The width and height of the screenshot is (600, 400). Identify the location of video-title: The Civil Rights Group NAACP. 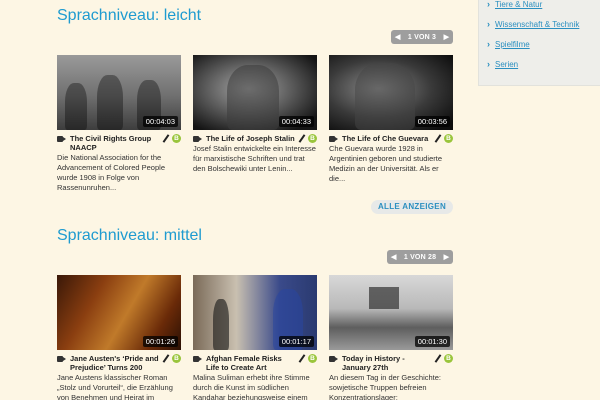
(114, 143).